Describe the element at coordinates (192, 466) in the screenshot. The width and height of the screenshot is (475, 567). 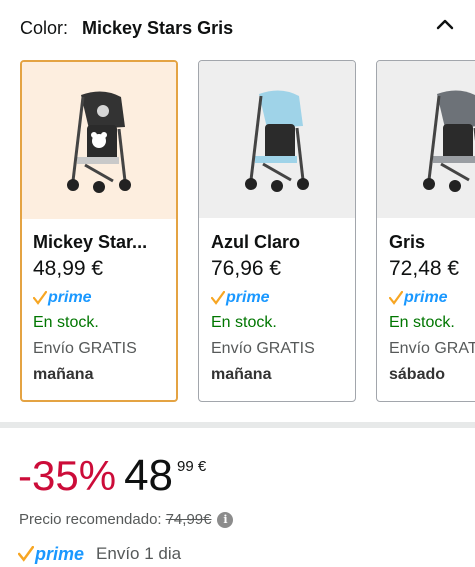
I see `price-fraction: 99 €` at that location.